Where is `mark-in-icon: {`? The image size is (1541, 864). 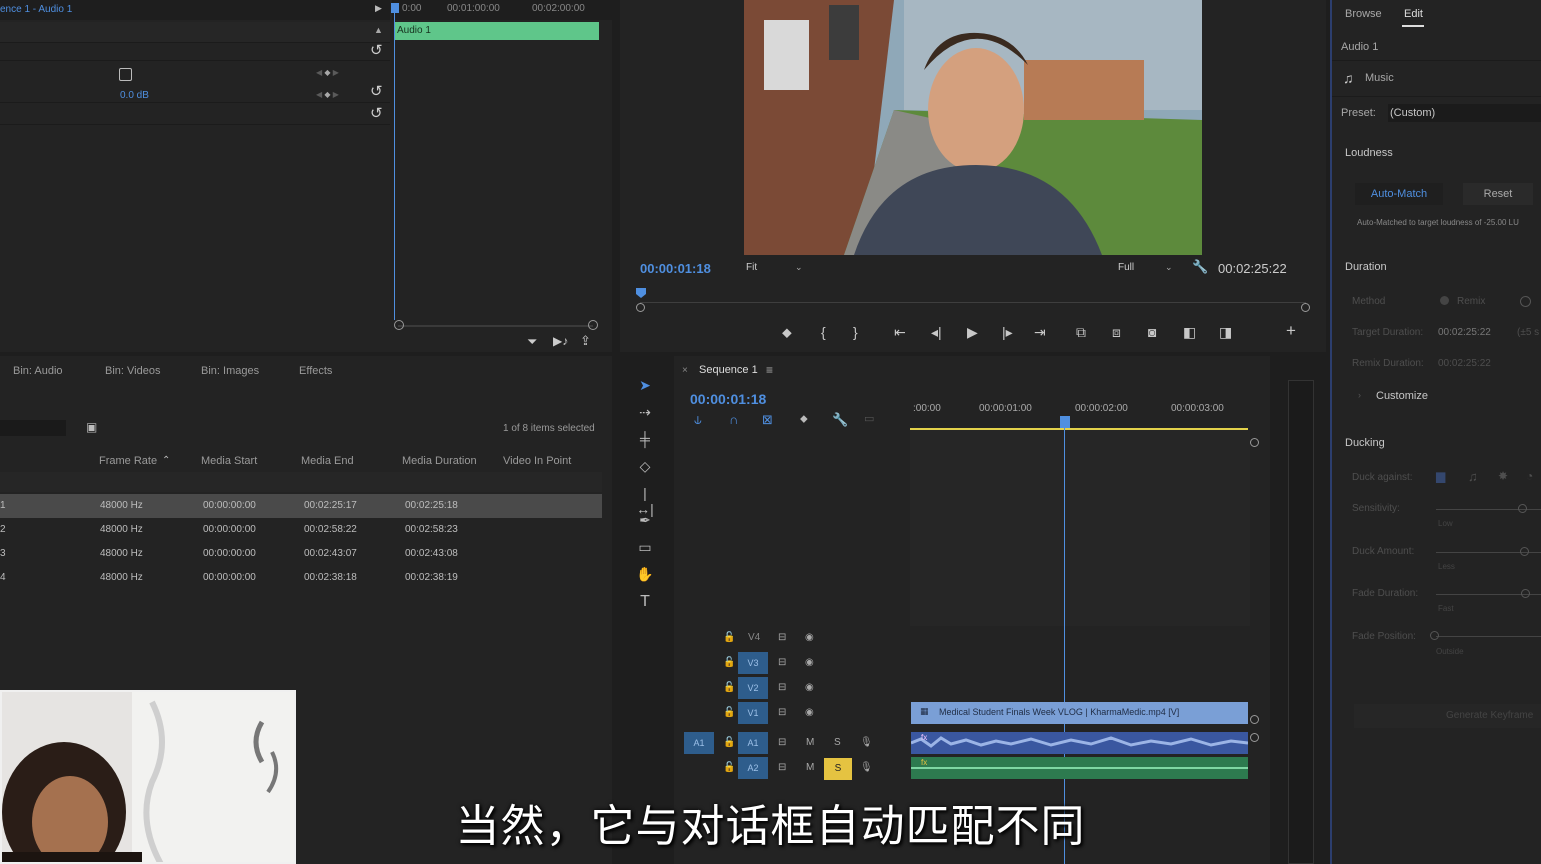
mark-in-icon: { is located at coordinates (823, 332).